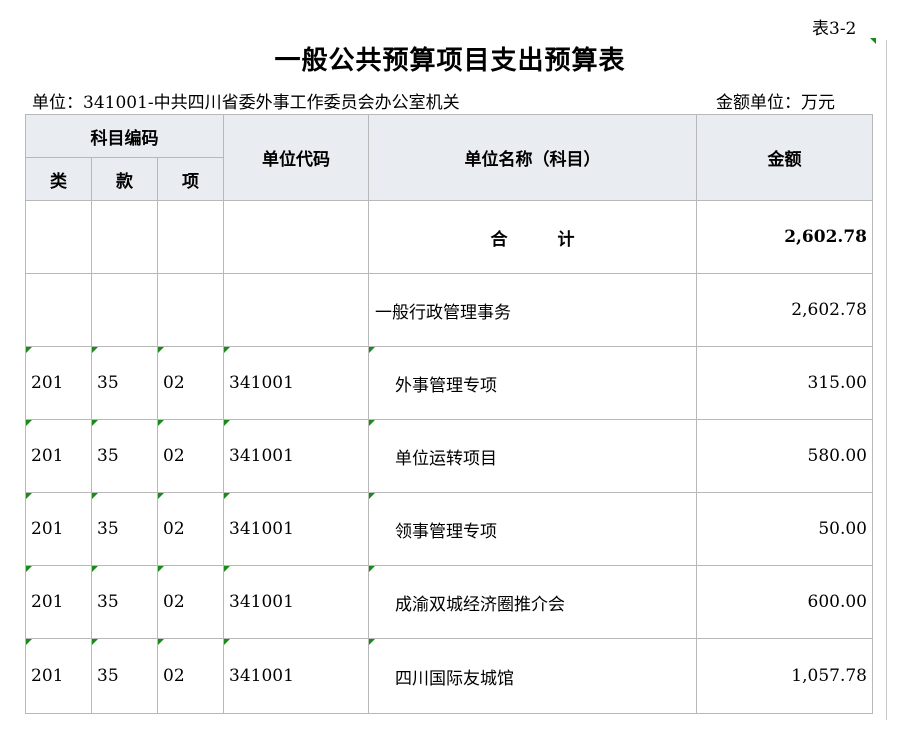 The width and height of the screenshot is (900, 741). I want to click on table-row: 201 35 02 341001 单位运转项目 580.00, so click(449, 456).